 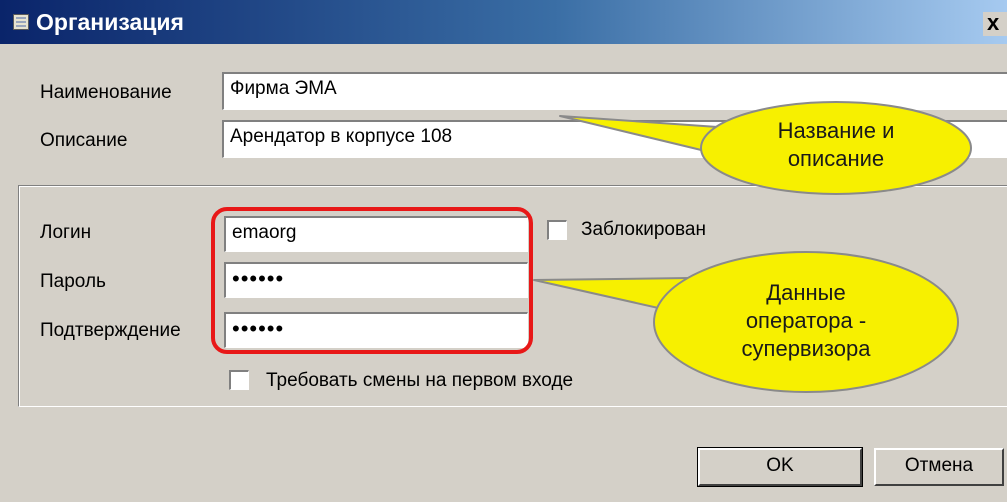 I want to click on cancel-button: Отмена, so click(x=939, y=467).